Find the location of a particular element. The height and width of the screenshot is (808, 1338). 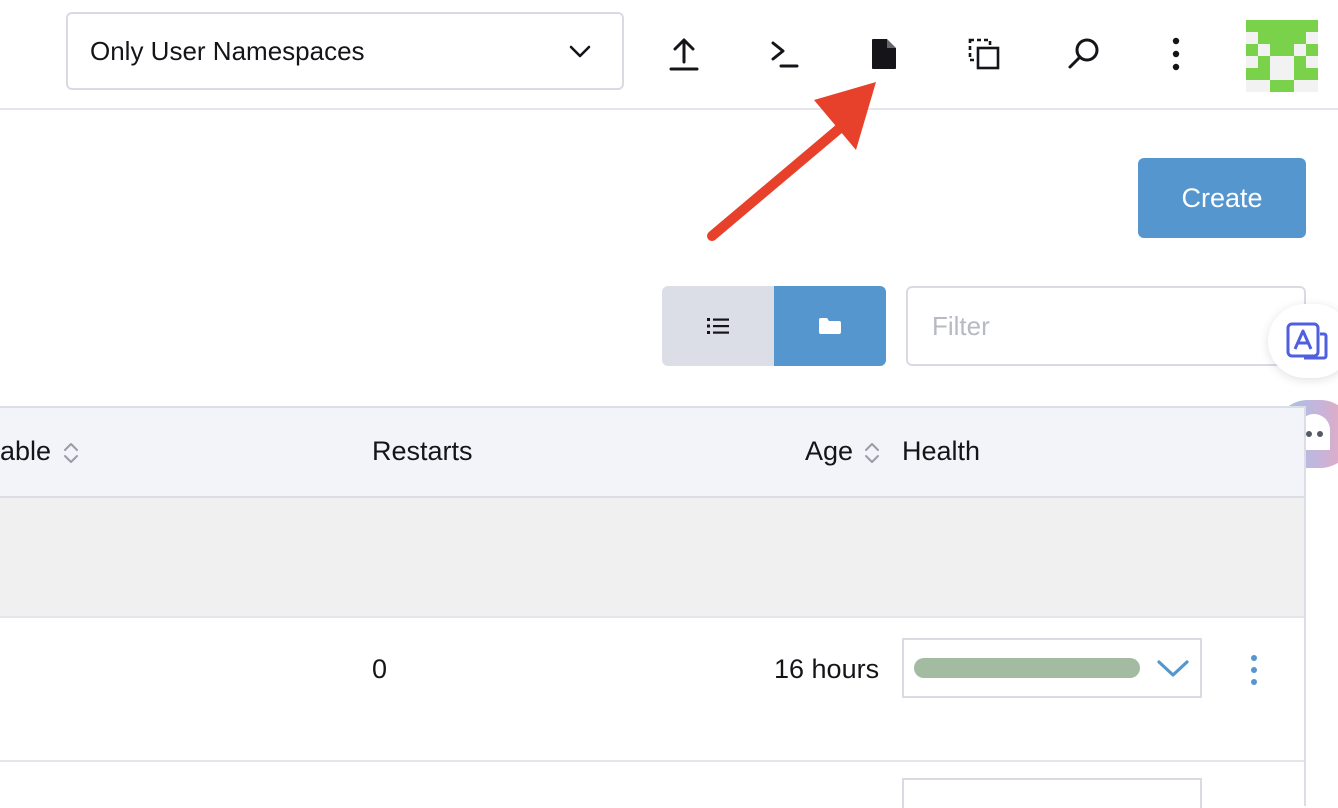

search-icon is located at coordinates (1083, 53).